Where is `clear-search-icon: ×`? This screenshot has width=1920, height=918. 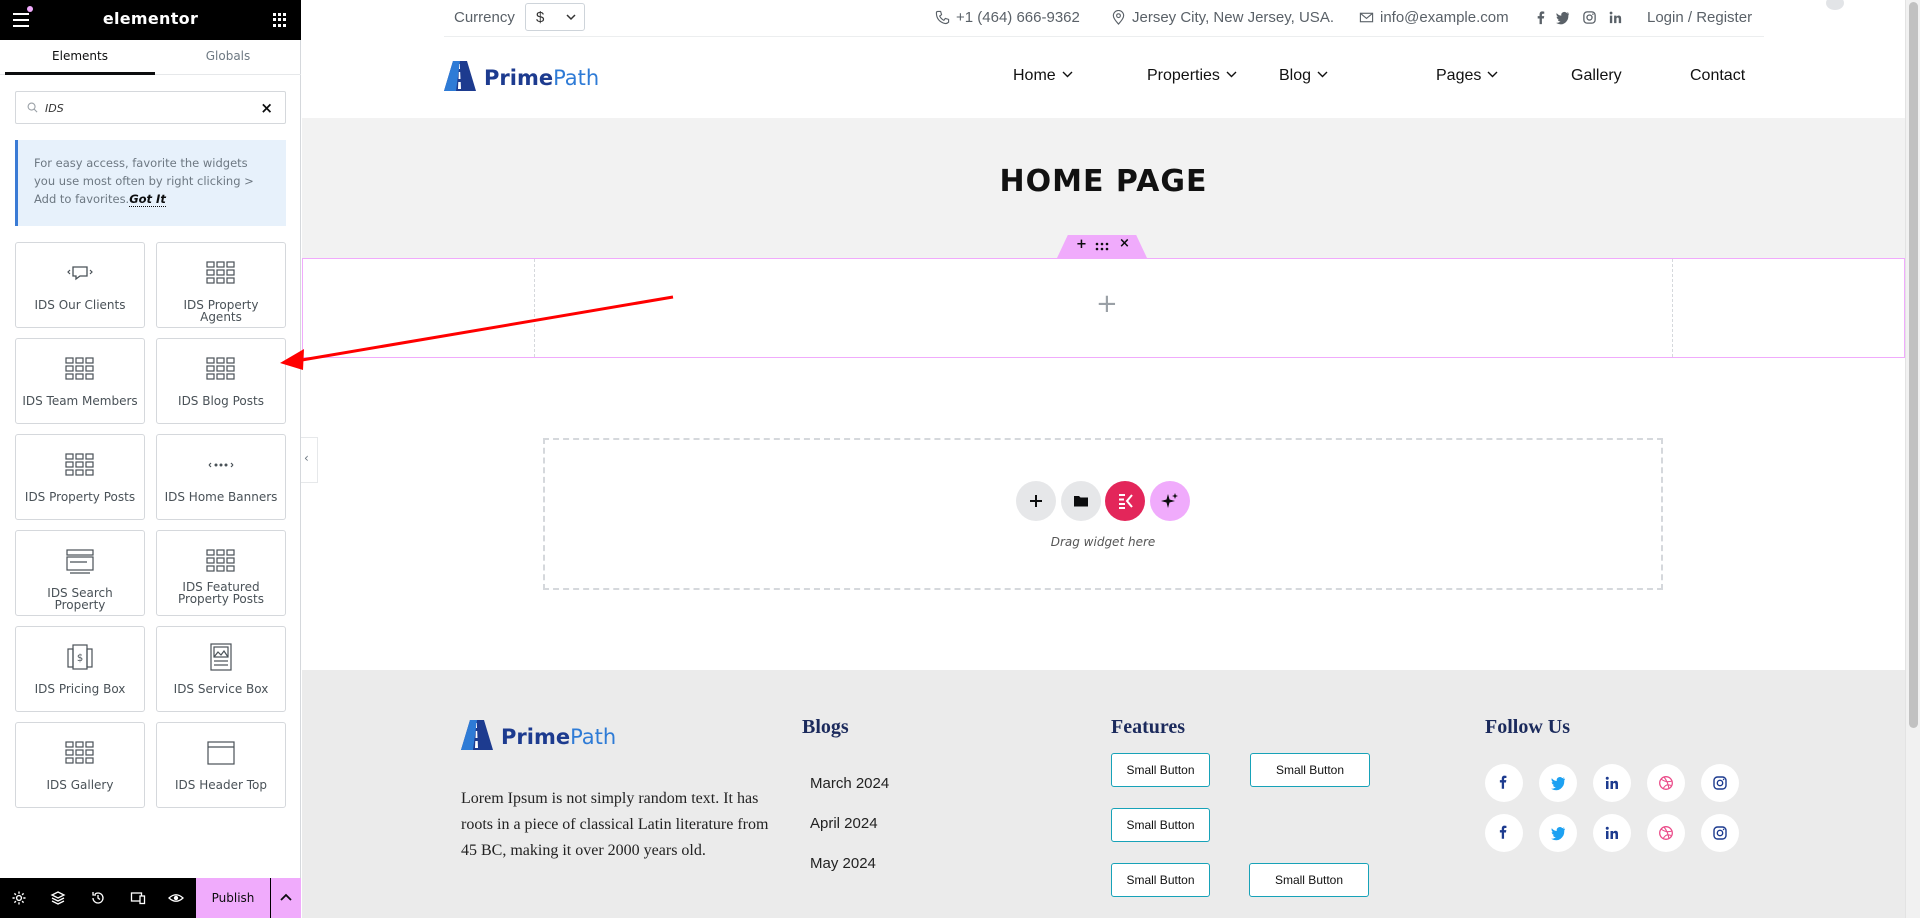 clear-search-icon: × is located at coordinates (266, 108).